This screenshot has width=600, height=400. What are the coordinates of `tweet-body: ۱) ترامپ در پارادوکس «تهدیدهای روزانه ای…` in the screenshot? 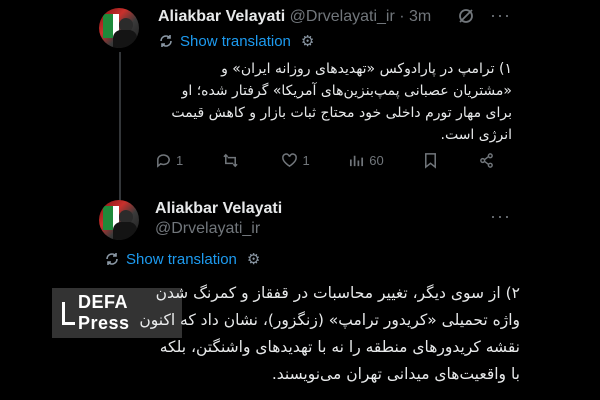 It's located at (322, 102).